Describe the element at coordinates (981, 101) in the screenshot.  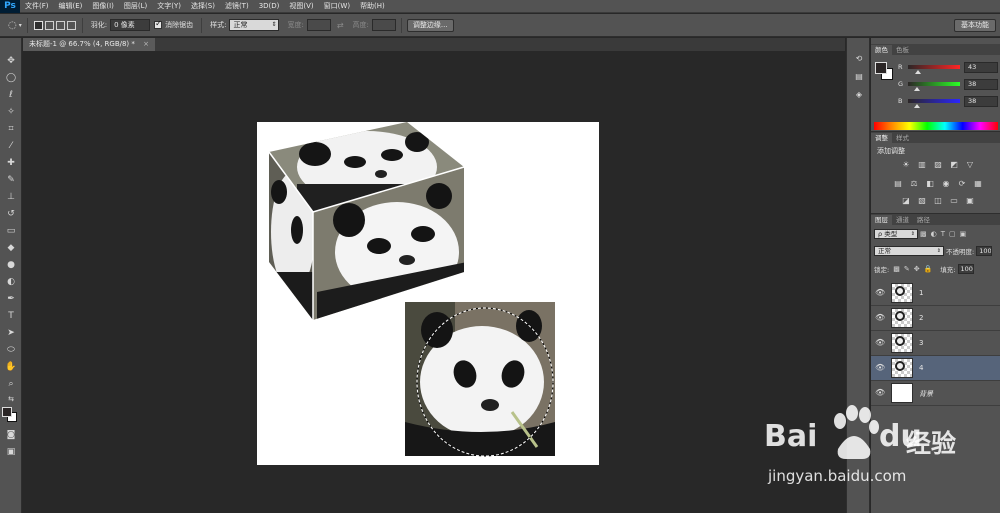
I see `blue-channel-value: 38` at that location.